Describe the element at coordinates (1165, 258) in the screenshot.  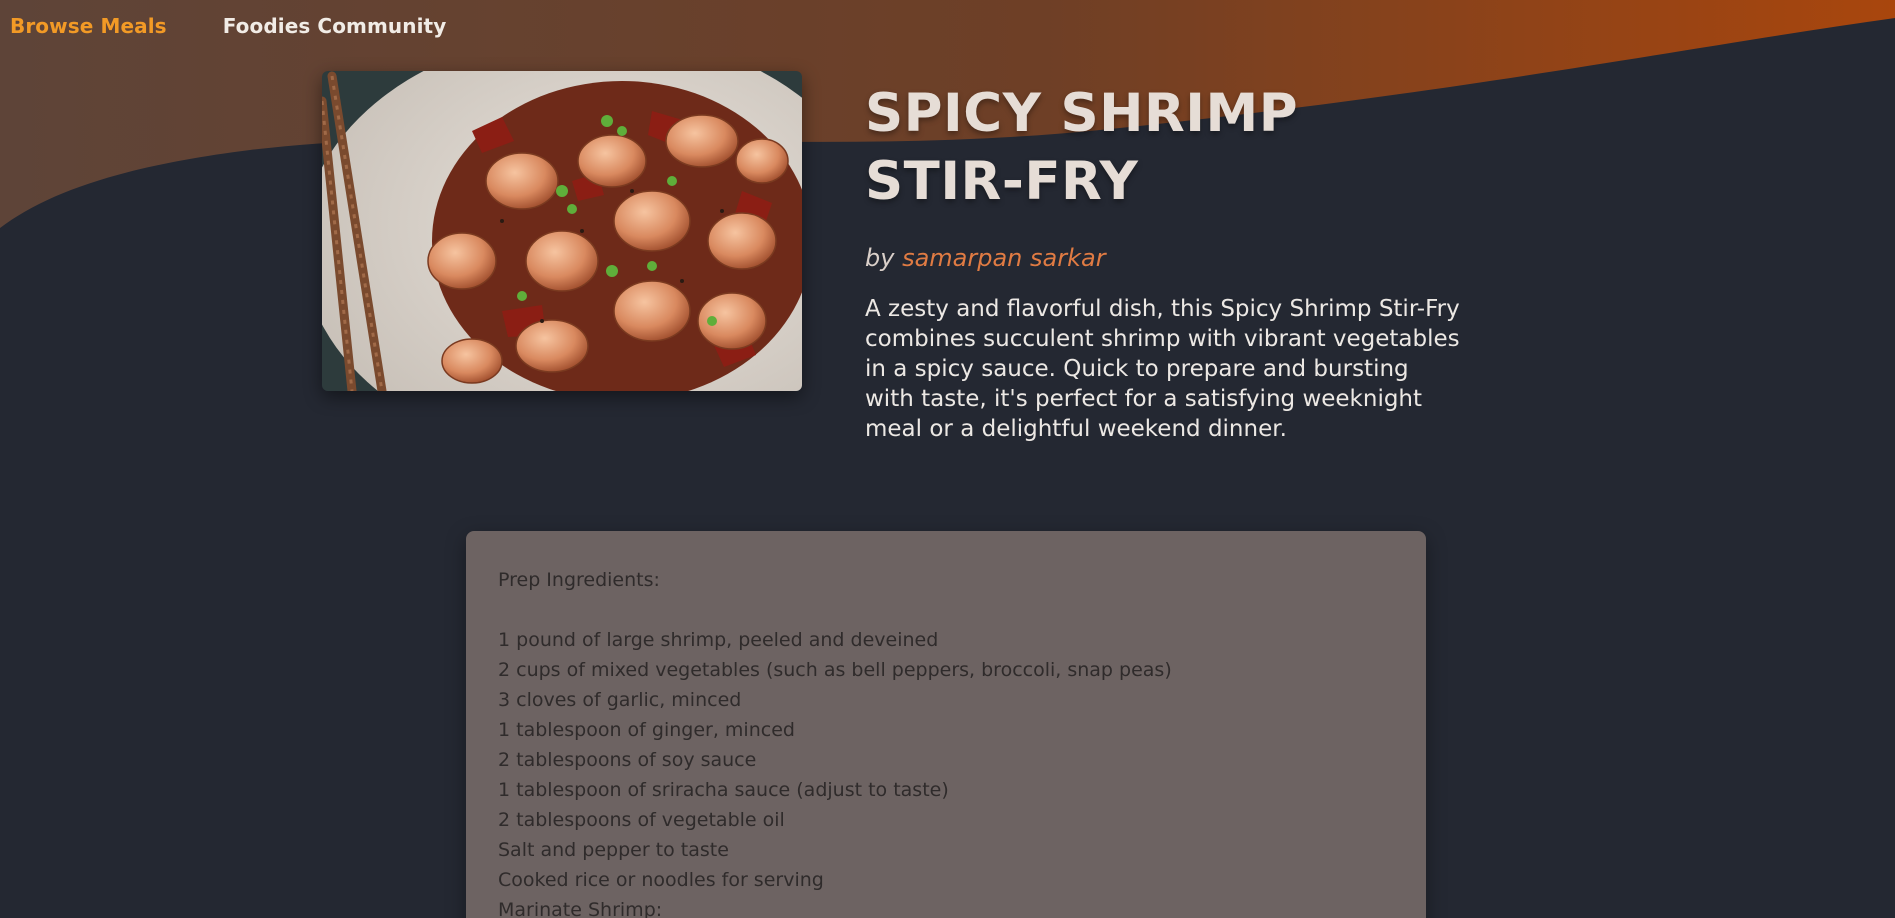
I see `recipe-byline: by samarpan sarkar` at that location.